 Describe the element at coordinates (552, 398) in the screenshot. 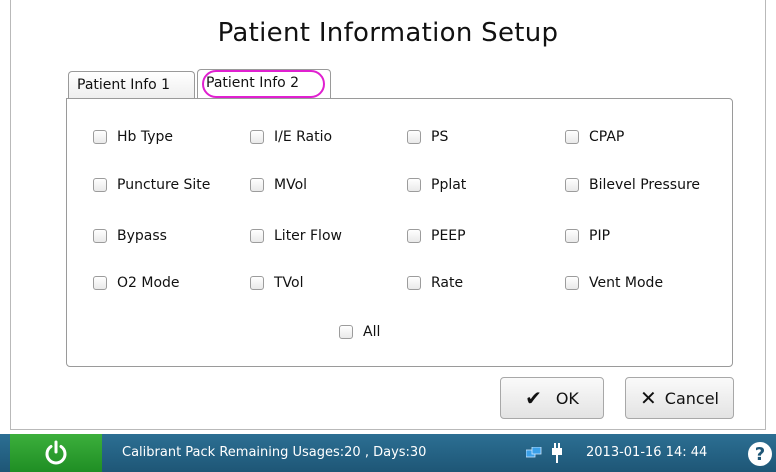

I see `ok-button: ✔ OK` at that location.